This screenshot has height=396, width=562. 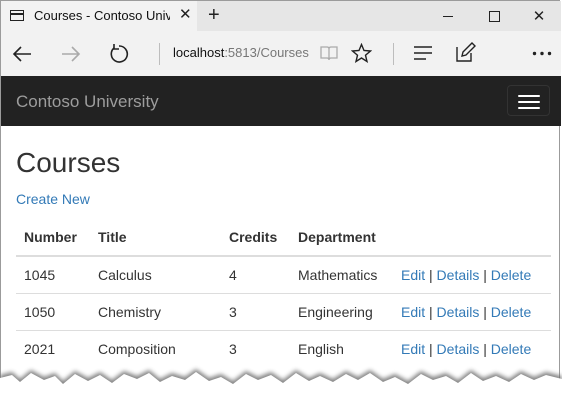 I want to click on cell-number: 1050, so click(x=53, y=312).